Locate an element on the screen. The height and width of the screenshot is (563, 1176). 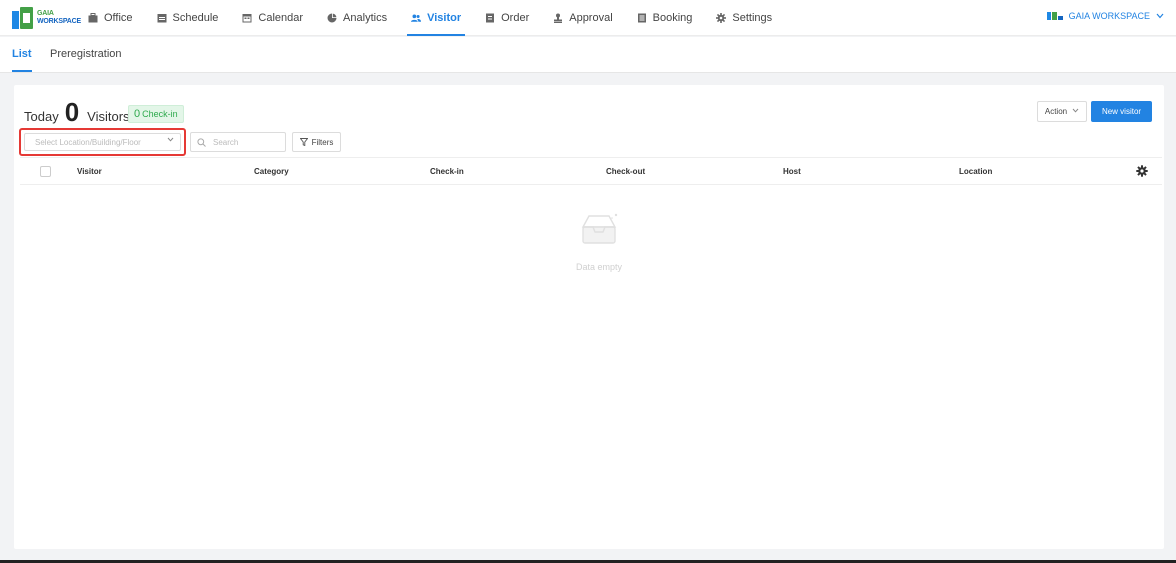
nav-item-analytics: Analytics is located at coordinates (357, 18).